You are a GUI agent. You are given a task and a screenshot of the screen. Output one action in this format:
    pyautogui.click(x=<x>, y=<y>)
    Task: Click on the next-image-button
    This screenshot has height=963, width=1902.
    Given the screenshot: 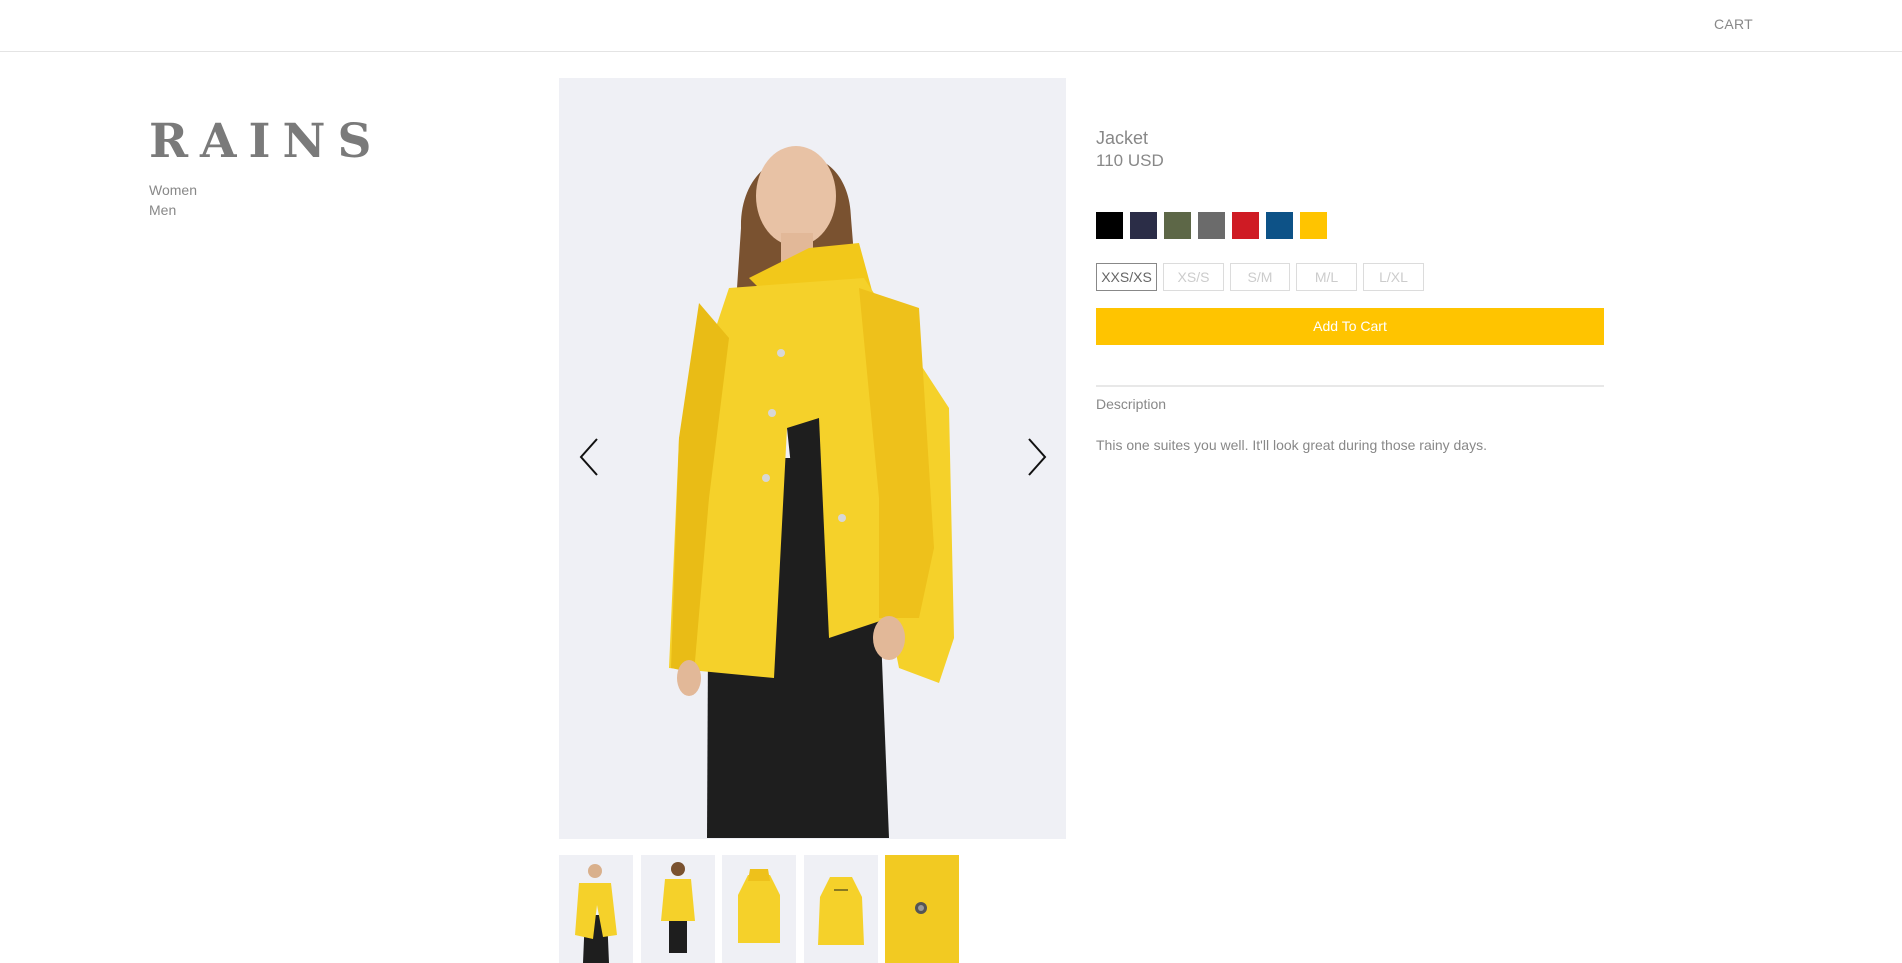 What is the action you would take?
    pyautogui.click(x=1036, y=457)
    